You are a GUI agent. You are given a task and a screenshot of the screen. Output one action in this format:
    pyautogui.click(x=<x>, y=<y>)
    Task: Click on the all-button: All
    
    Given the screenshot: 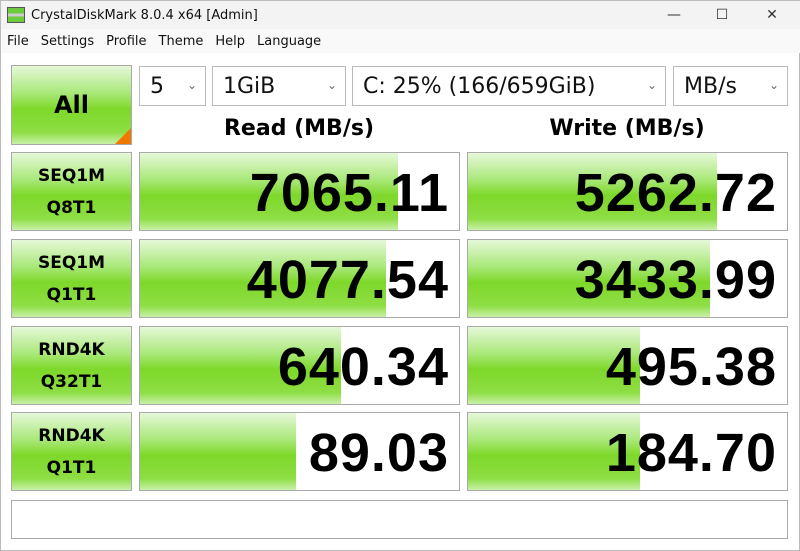 What is the action you would take?
    pyautogui.click(x=71, y=105)
    